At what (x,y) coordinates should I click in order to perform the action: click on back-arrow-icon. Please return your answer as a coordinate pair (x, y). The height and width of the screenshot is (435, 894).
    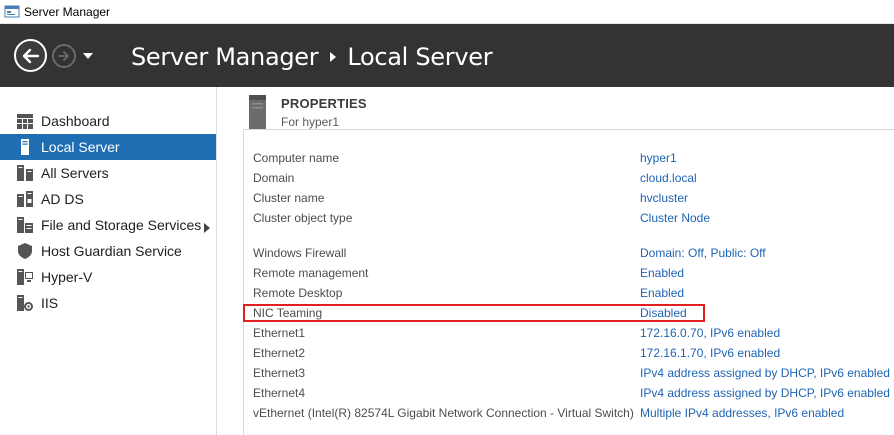
    Looking at the image, I should click on (30, 55).